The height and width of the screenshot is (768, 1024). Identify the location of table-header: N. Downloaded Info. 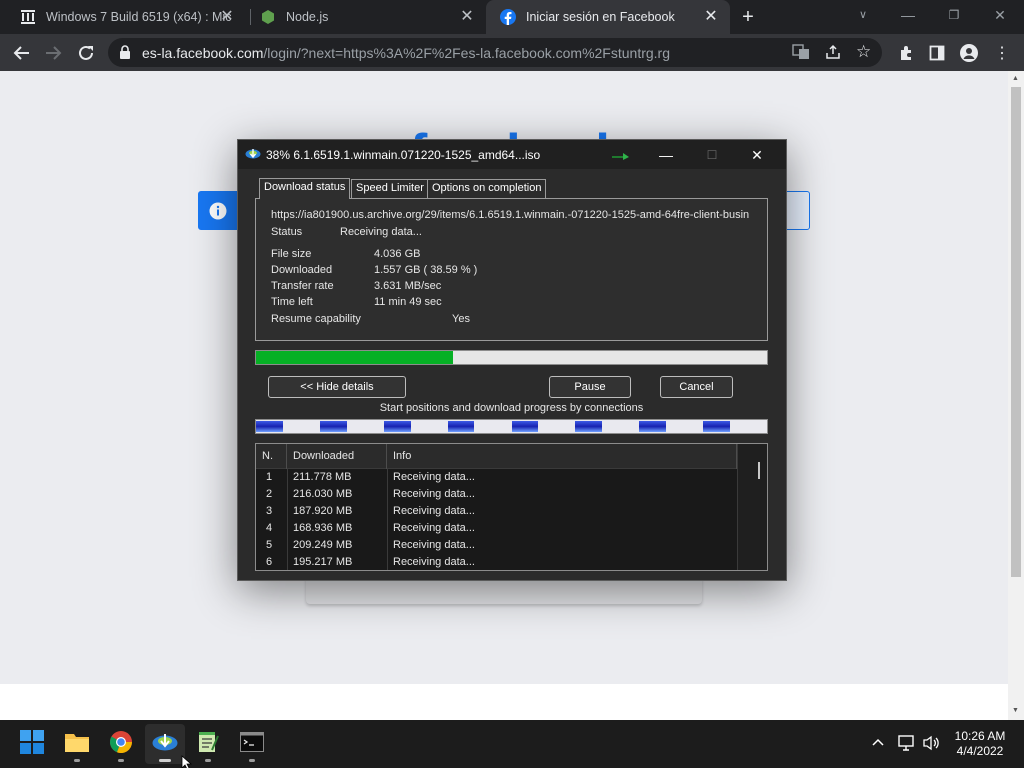
(496, 456).